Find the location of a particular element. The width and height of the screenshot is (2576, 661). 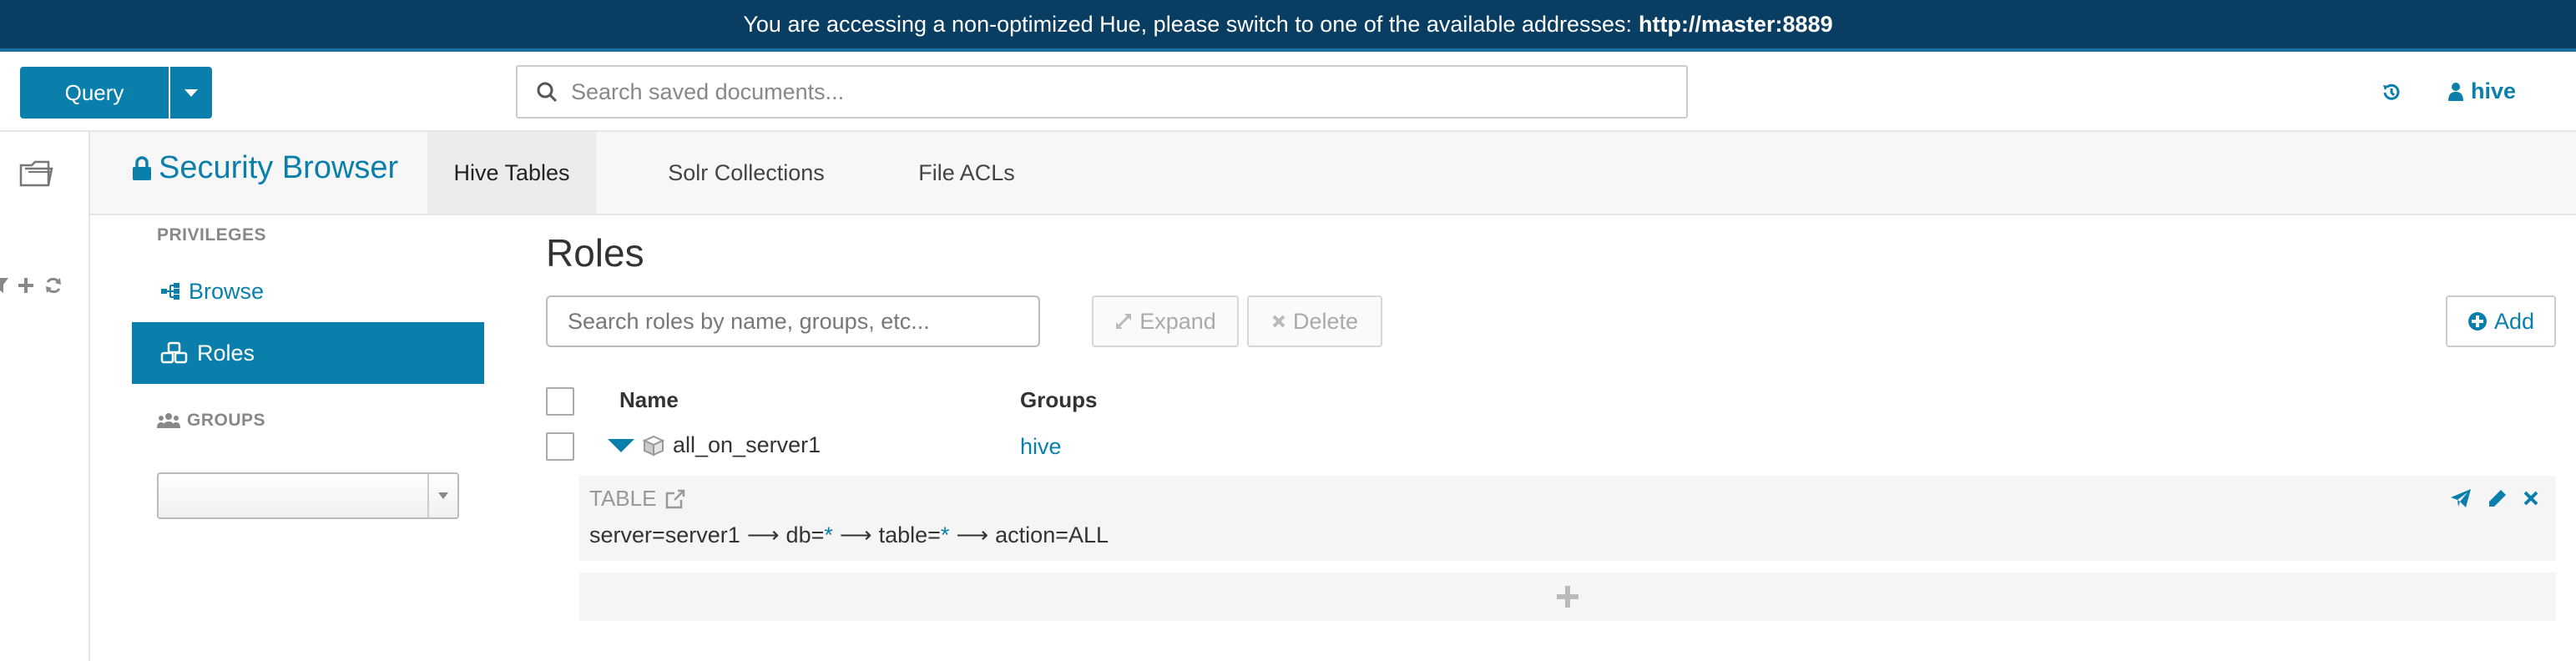

send-icon is located at coordinates (2460, 498).